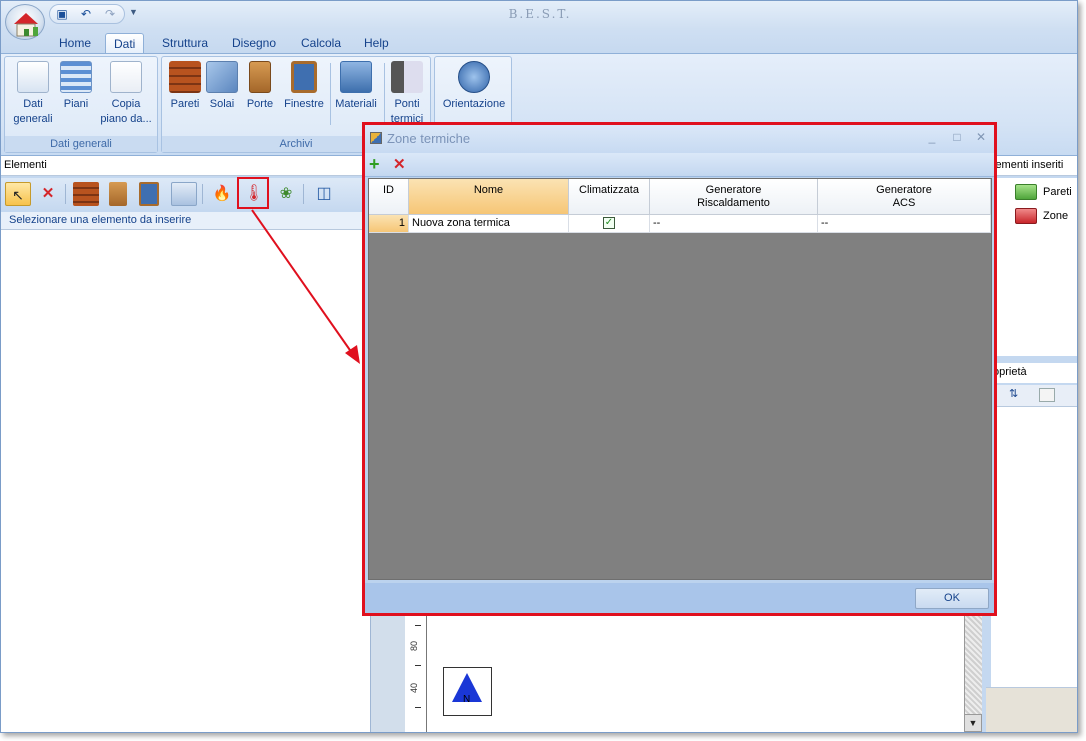 The height and width of the screenshot is (741, 1086). I want to click on properties-grid, so click(1034, 547).